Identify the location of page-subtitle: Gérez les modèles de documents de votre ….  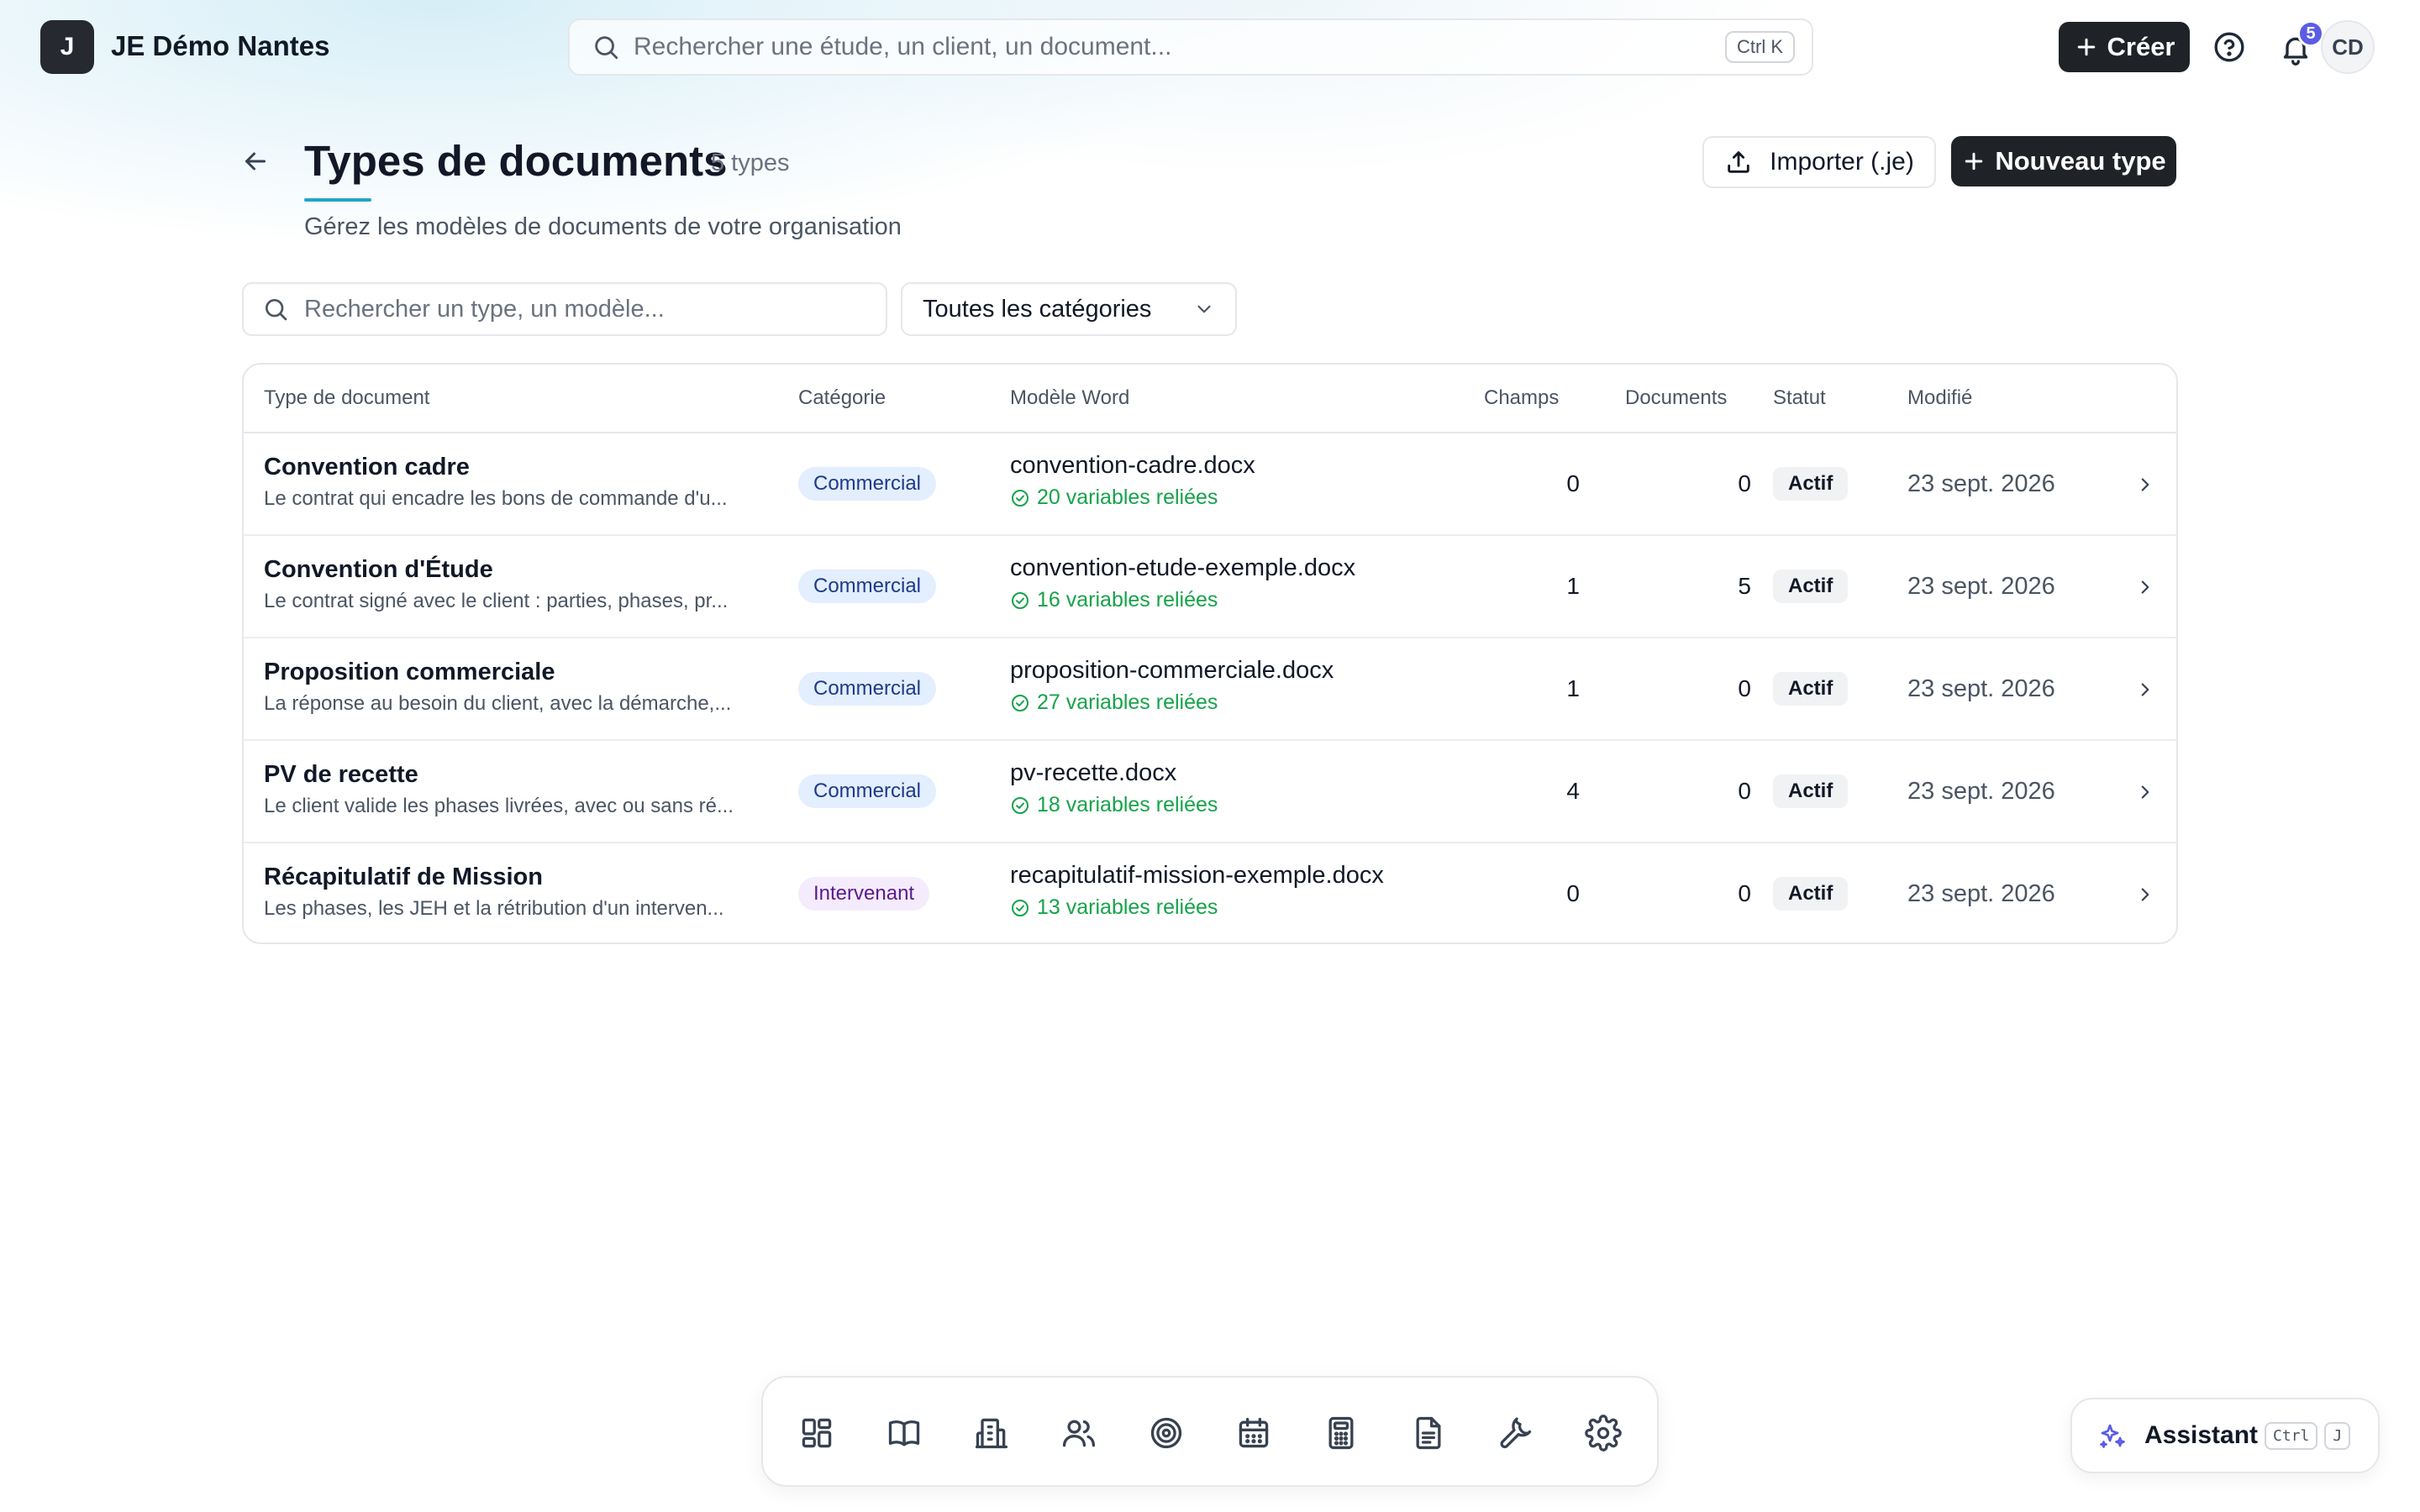
(603, 226).